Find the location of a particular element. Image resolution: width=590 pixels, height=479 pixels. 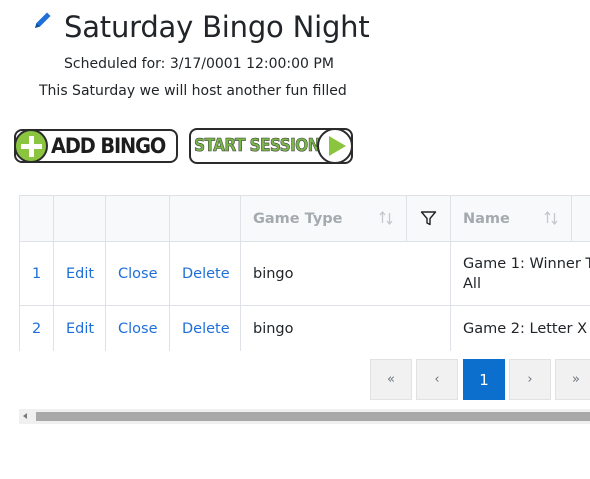

game-name-cell: Game 1: Winner Take All is located at coordinates (520, 273).